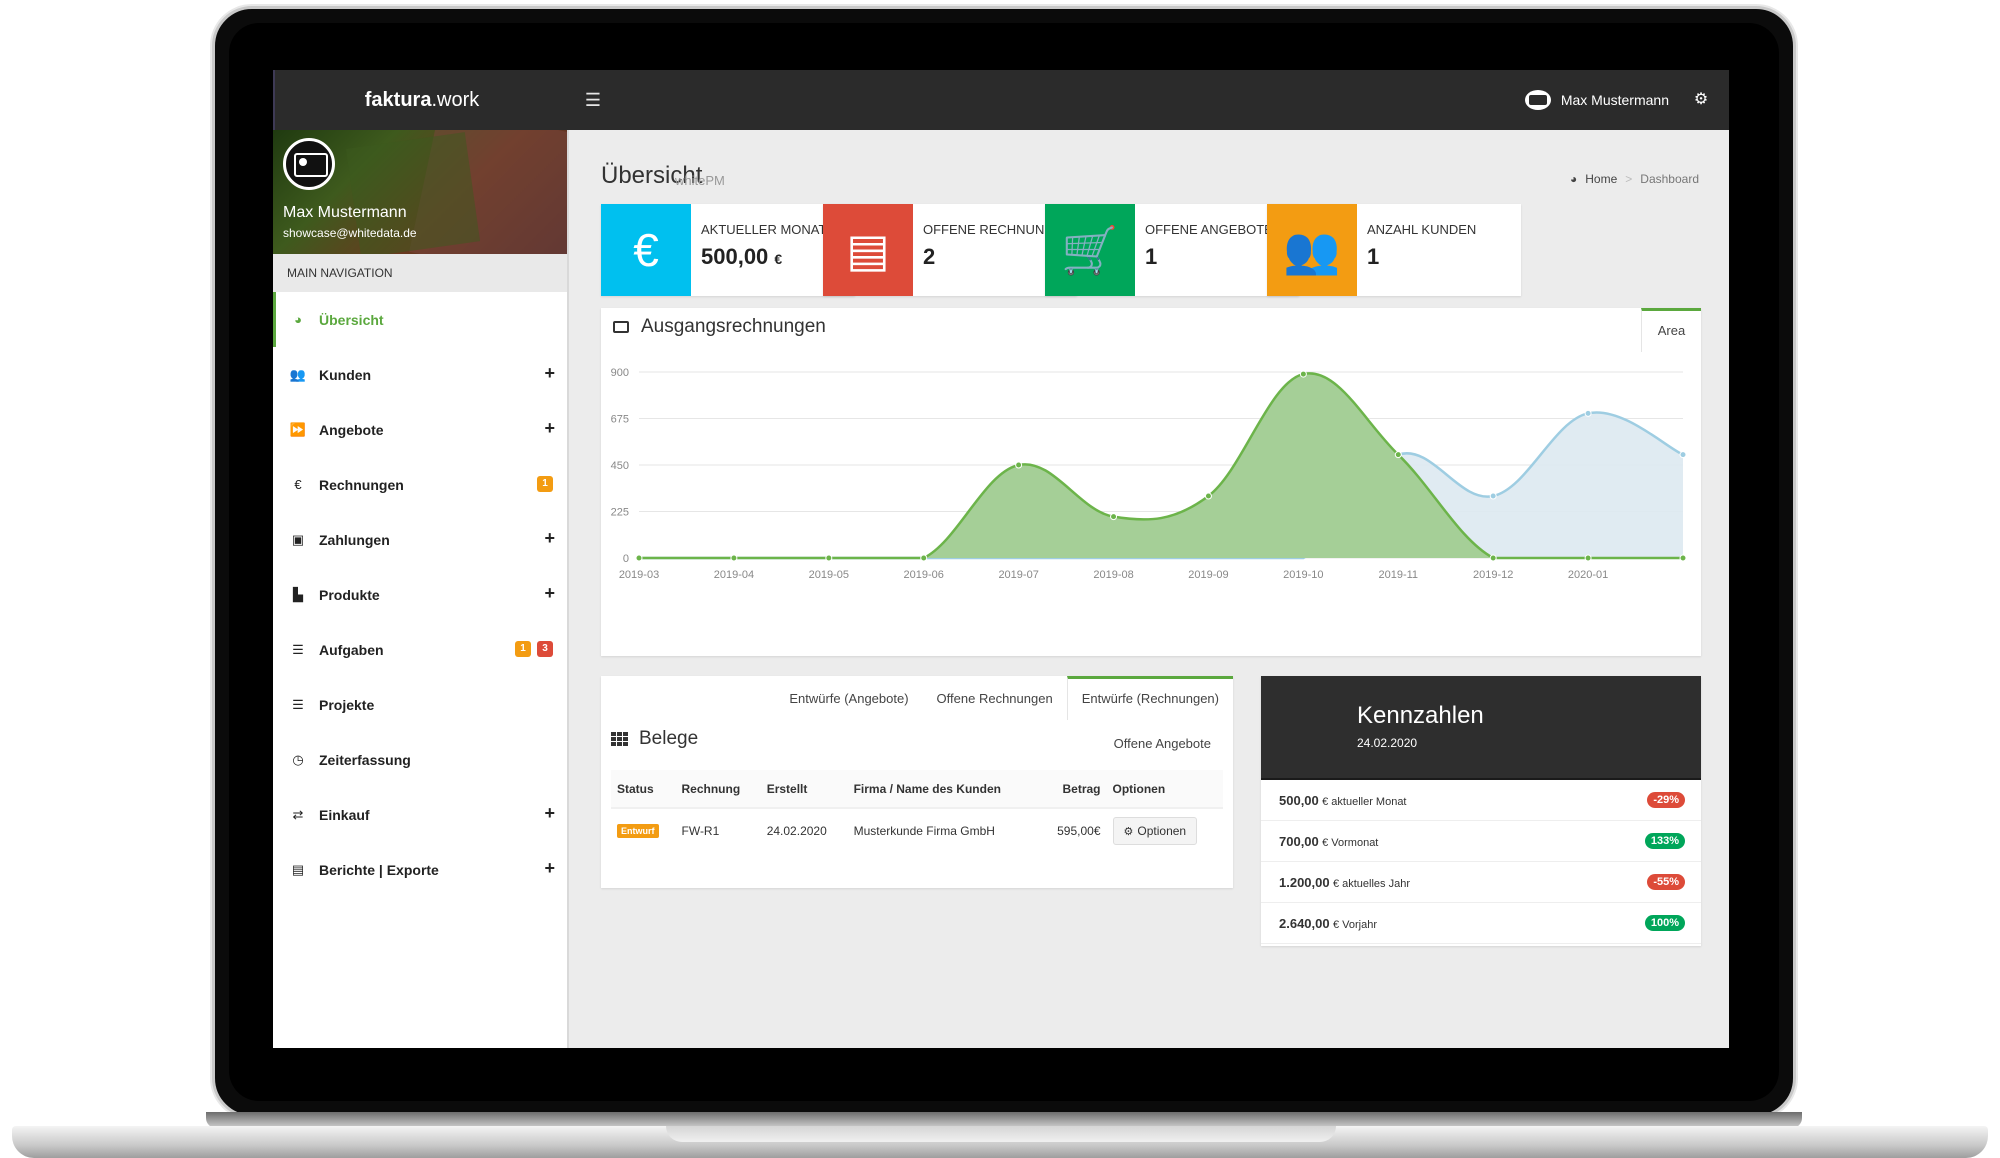 This screenshot has height=1158, width=2000. I want to click on belege-title-label: Belege, so click(669, 738).